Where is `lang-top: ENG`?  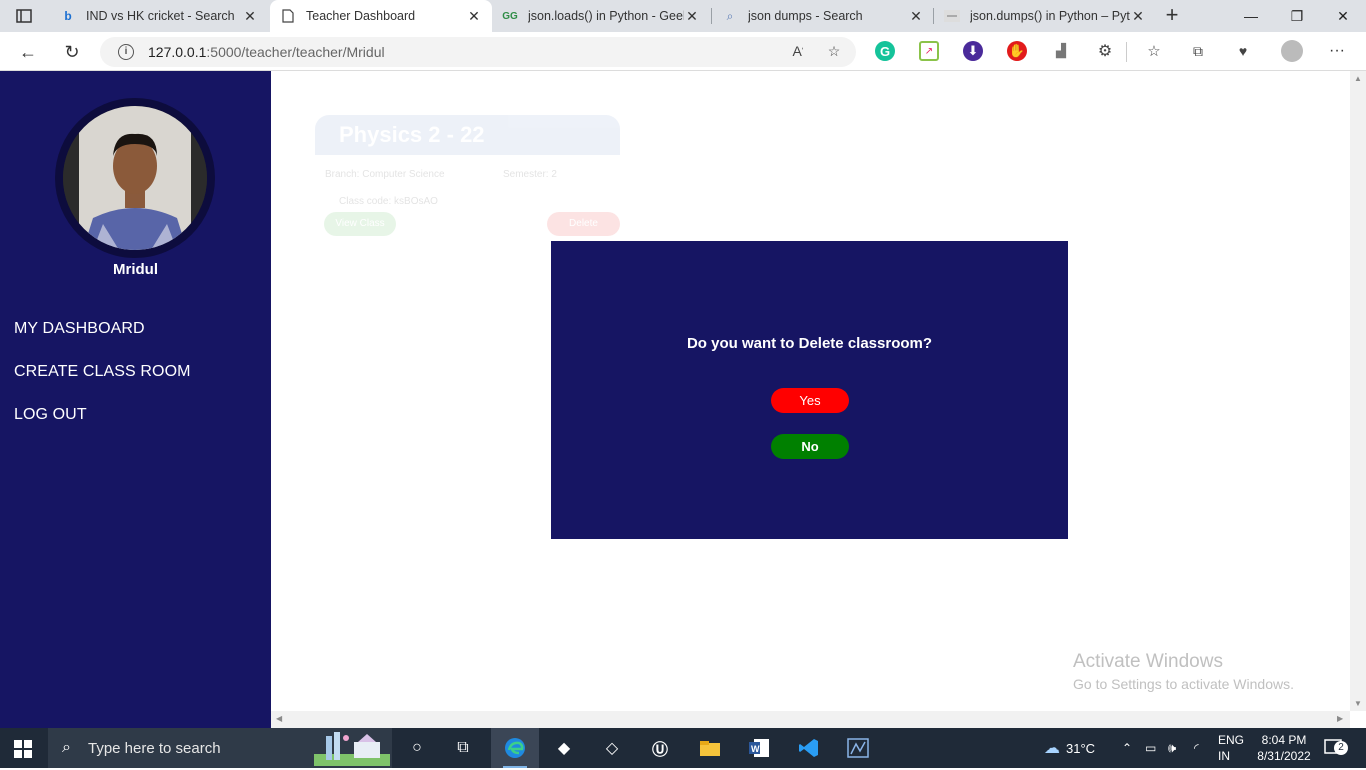
lang-top: ENG is located at coordinates (1231, 740).